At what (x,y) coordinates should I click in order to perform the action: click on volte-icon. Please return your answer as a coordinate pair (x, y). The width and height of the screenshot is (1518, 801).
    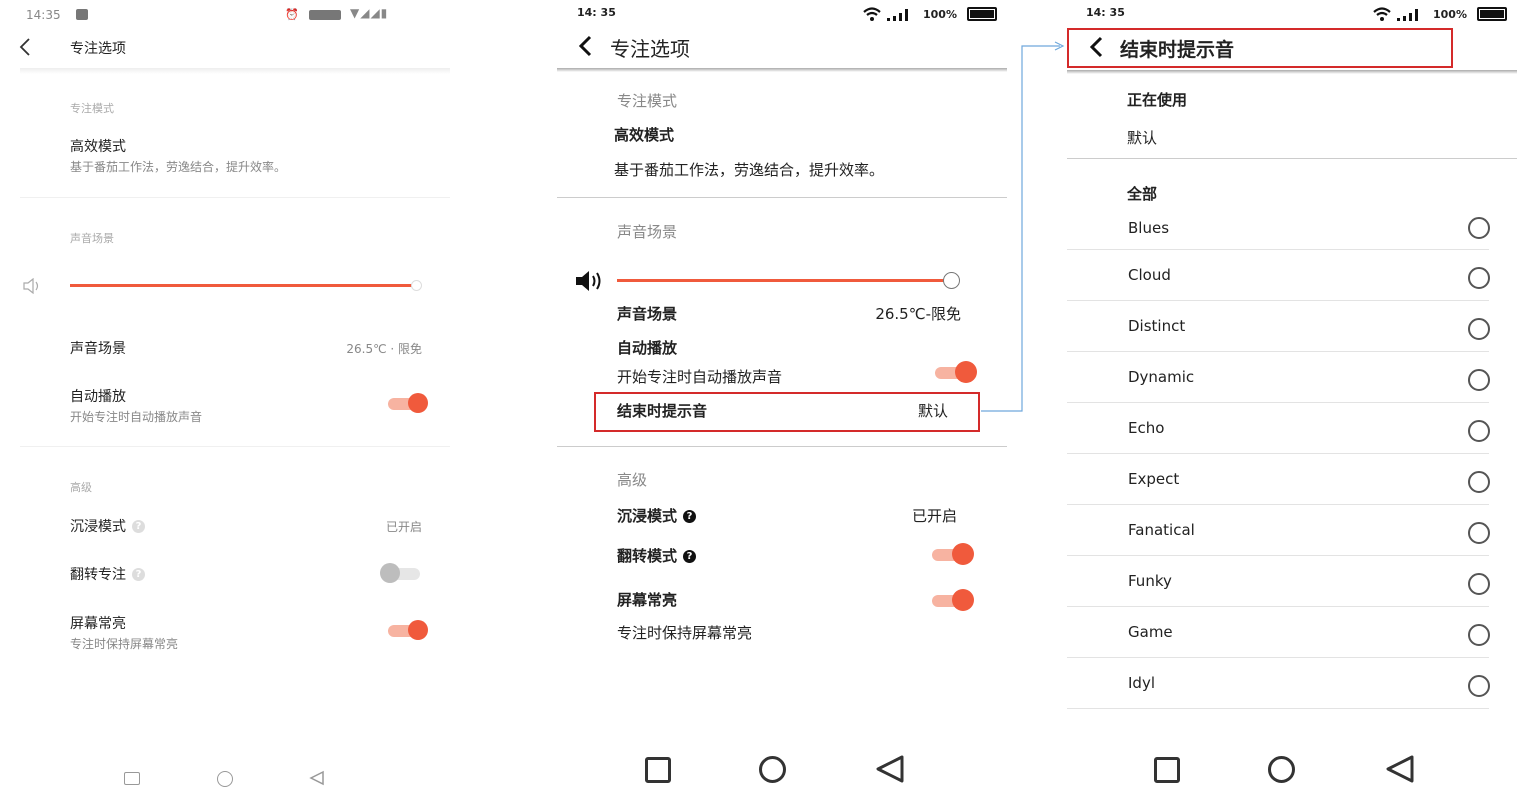
    Looking at the image, I should click on (325, 15).